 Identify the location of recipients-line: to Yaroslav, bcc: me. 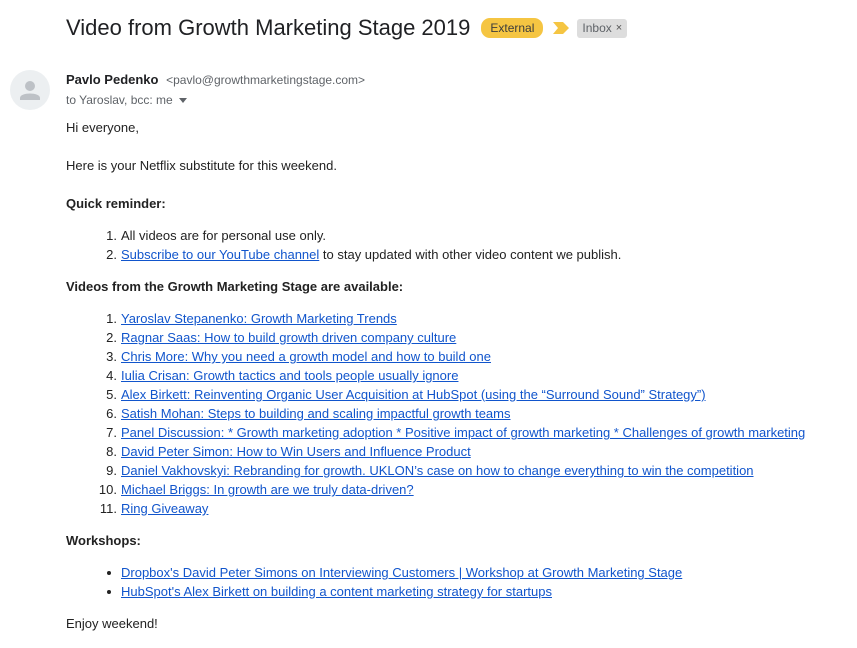
(126, 100).